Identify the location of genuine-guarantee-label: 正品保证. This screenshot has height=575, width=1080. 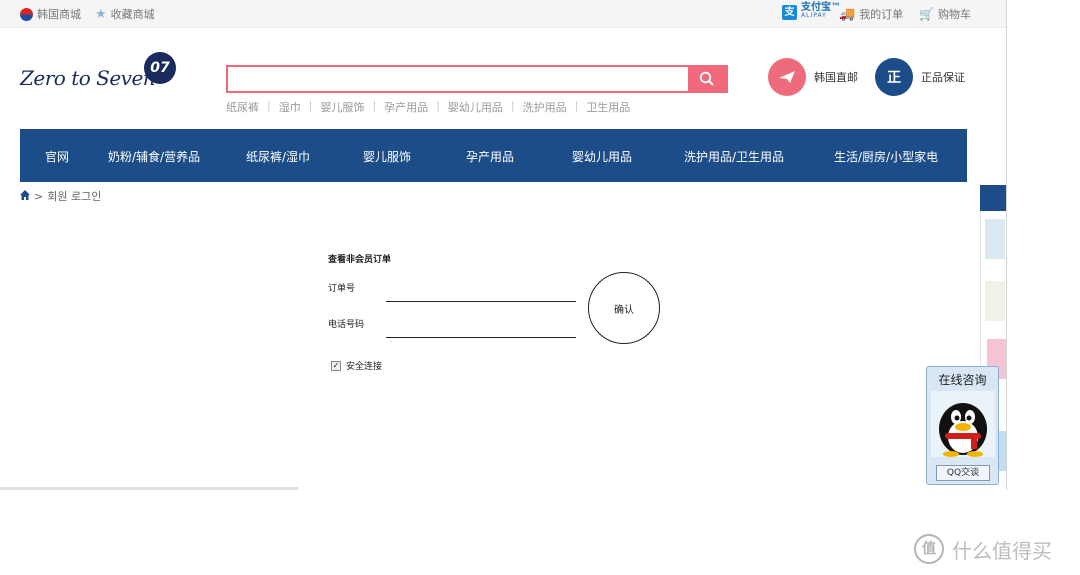
(943, 77).